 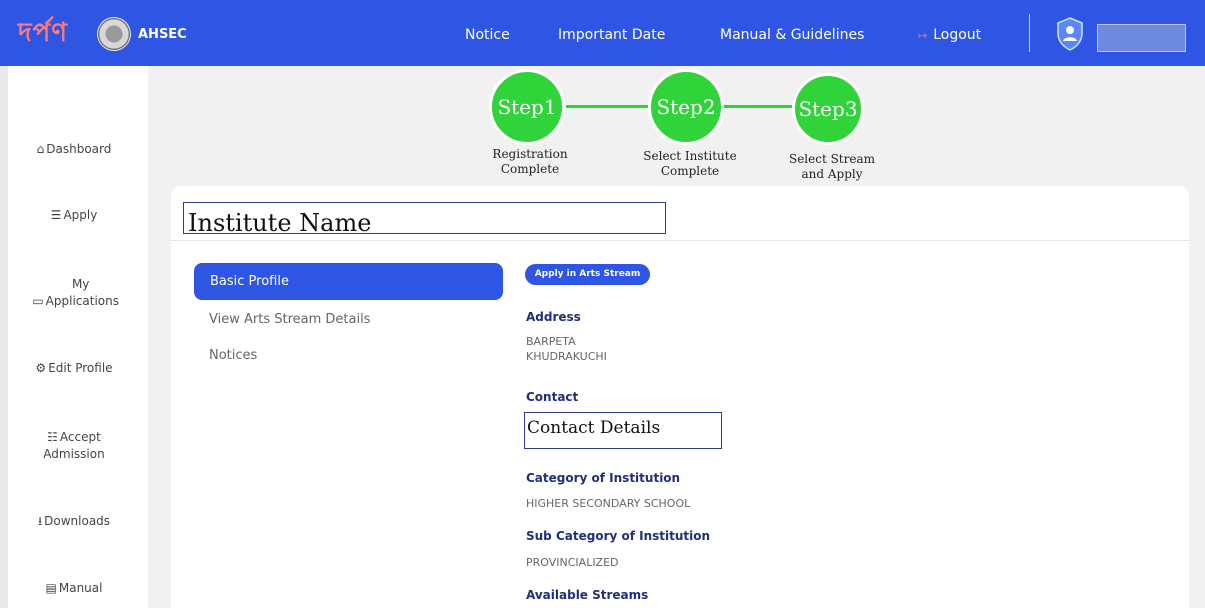 I want to click on user-shield-icon, so click(x=1070, y=34).